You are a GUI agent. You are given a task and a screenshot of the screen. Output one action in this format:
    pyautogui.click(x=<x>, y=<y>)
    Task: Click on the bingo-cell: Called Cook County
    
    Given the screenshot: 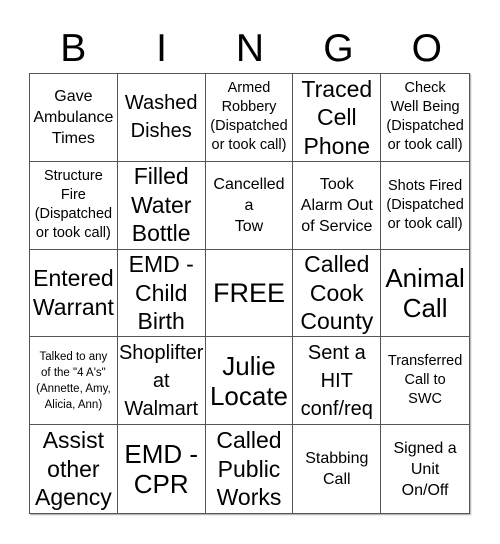 What is the action you would take?
    pyautogui.click(x=337, y=293)
    